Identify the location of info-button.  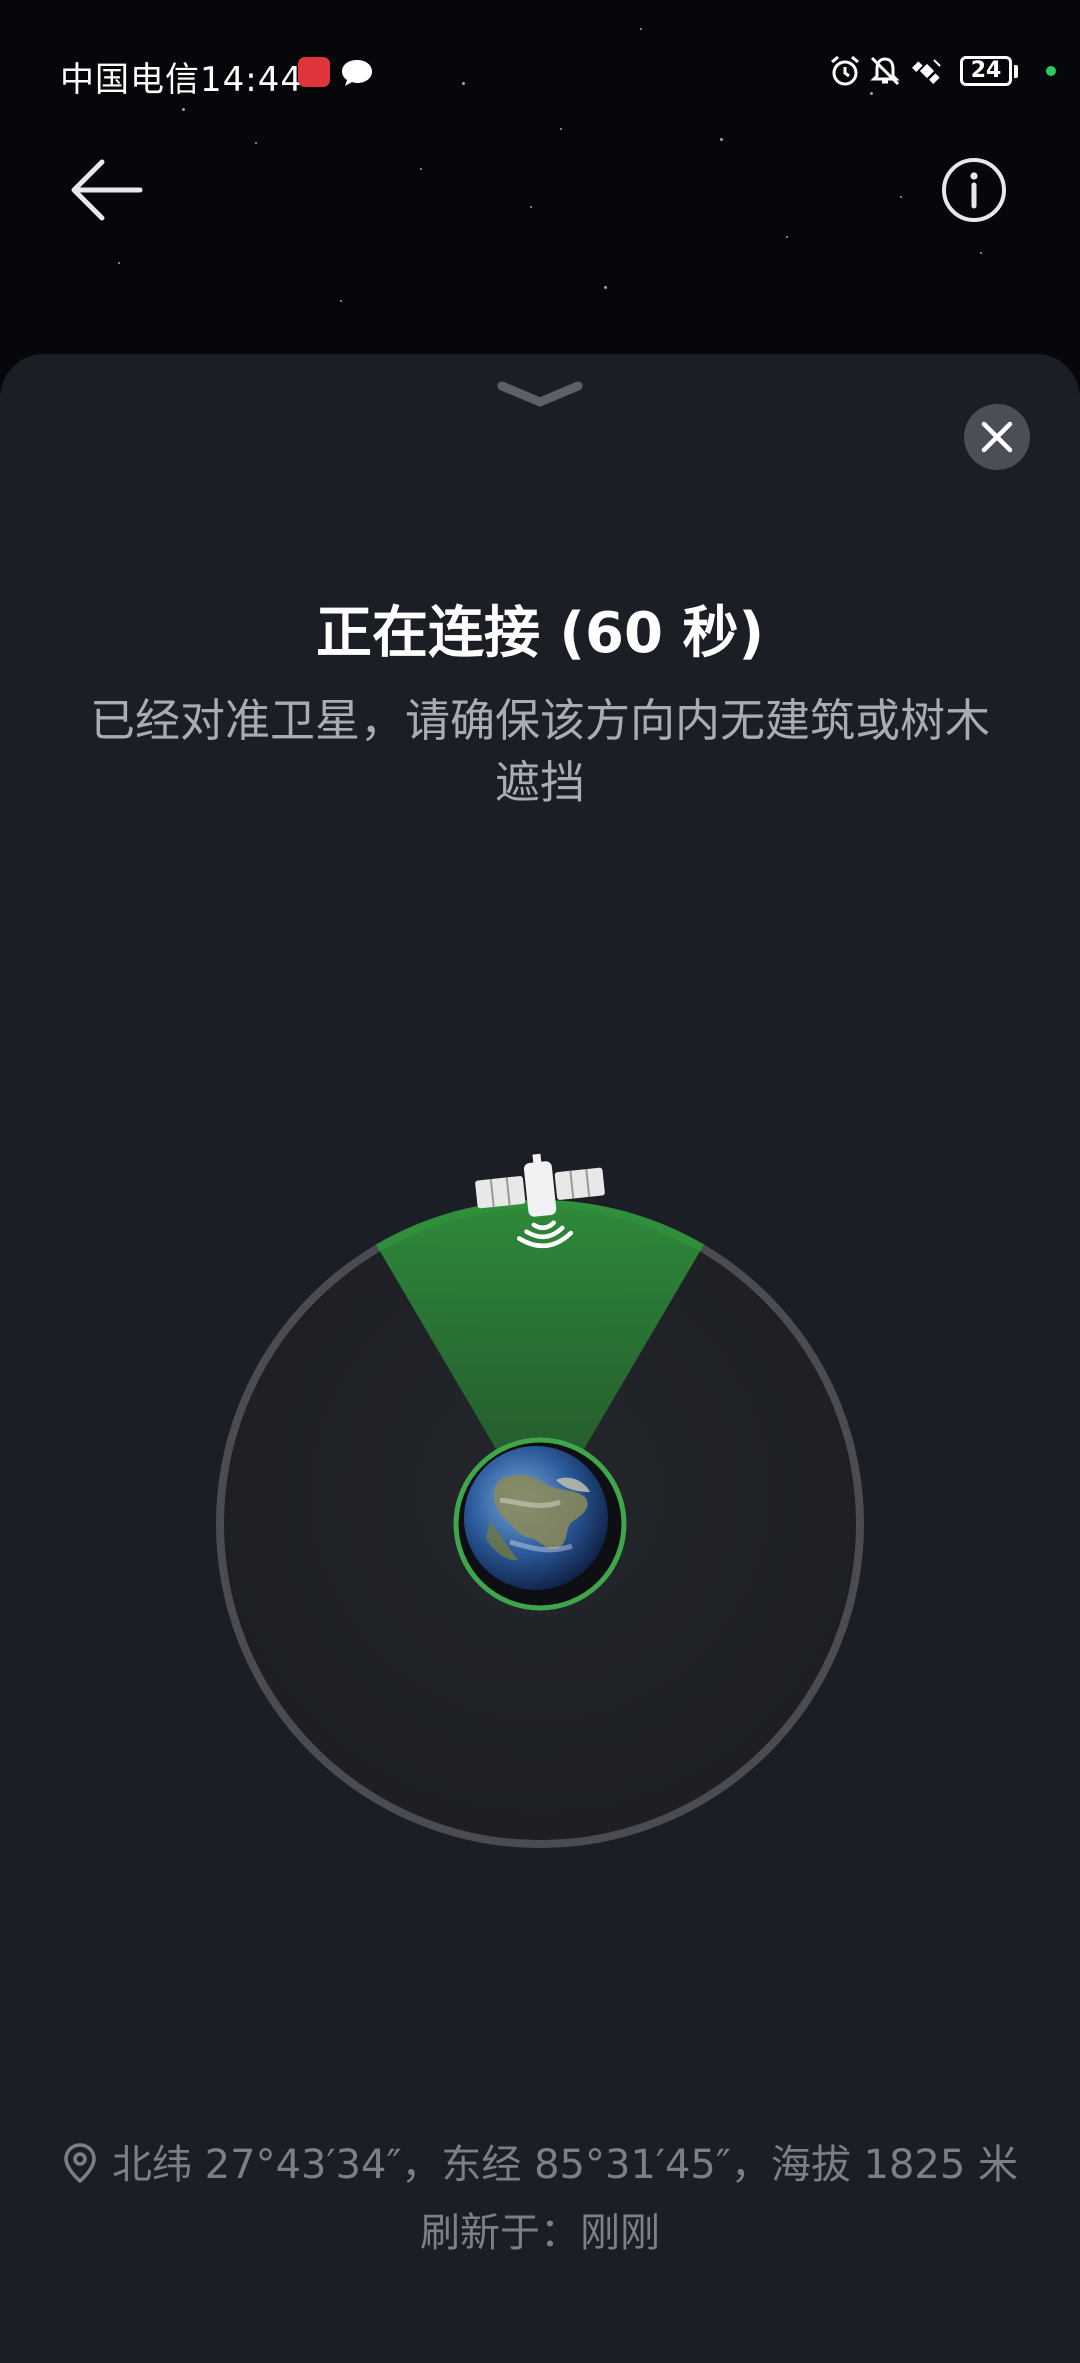
(974, 190).